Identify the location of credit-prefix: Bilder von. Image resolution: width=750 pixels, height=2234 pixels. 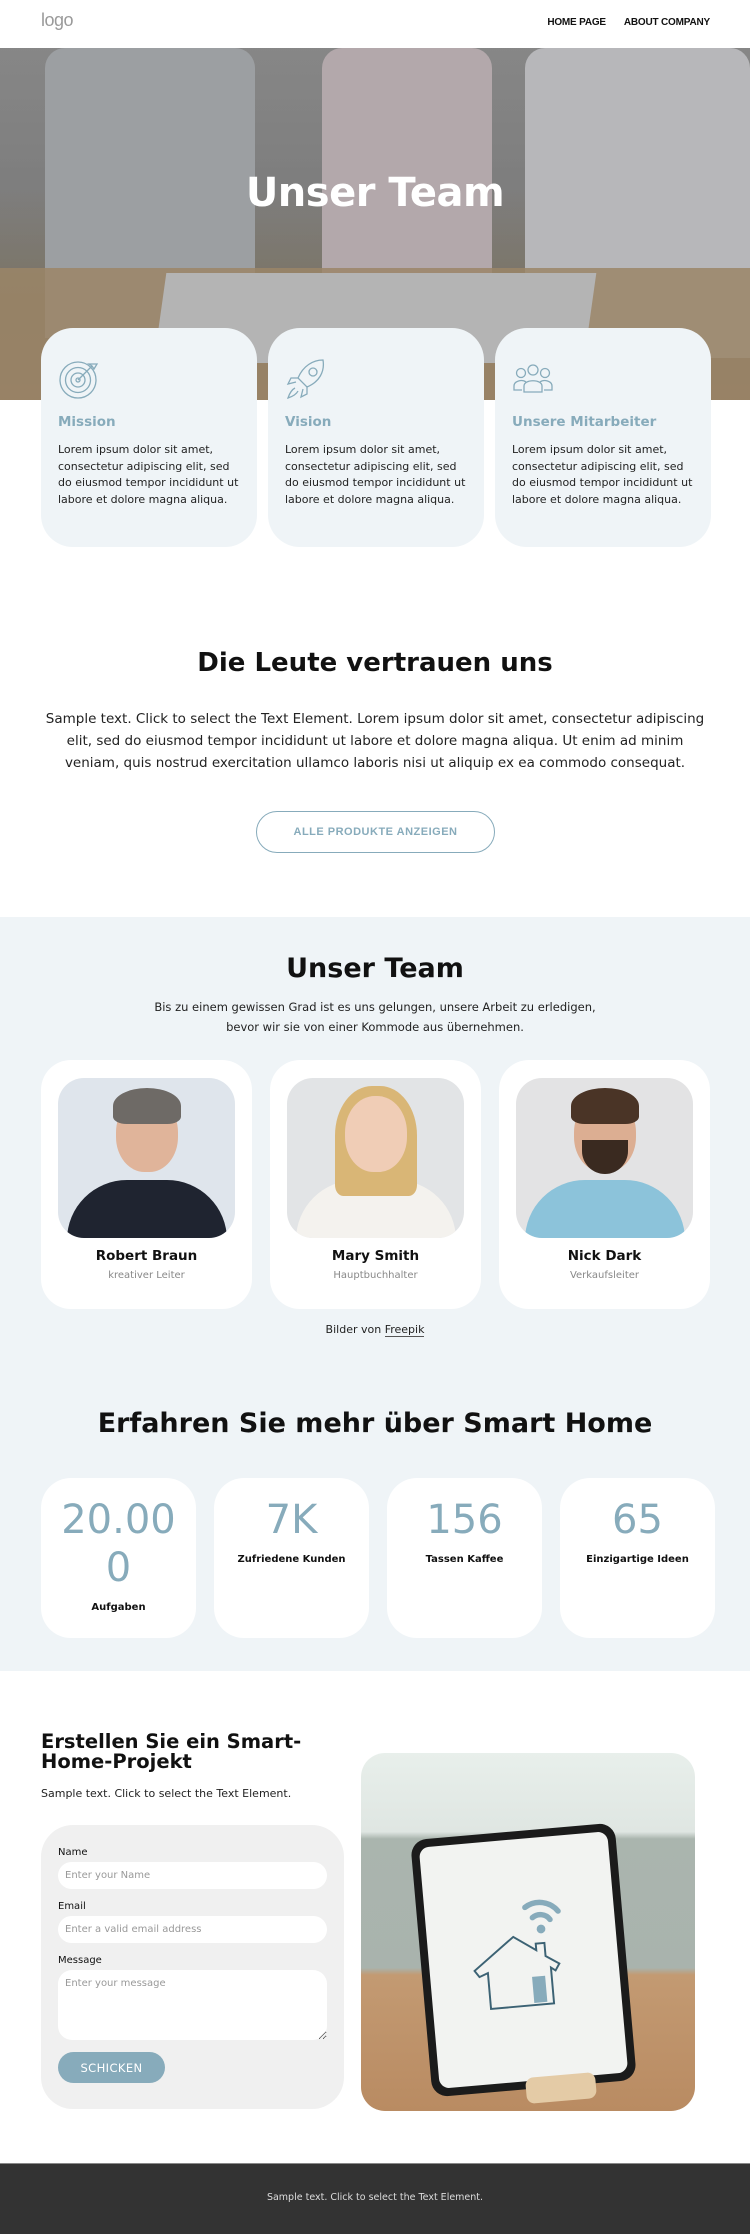
(355, 1329).